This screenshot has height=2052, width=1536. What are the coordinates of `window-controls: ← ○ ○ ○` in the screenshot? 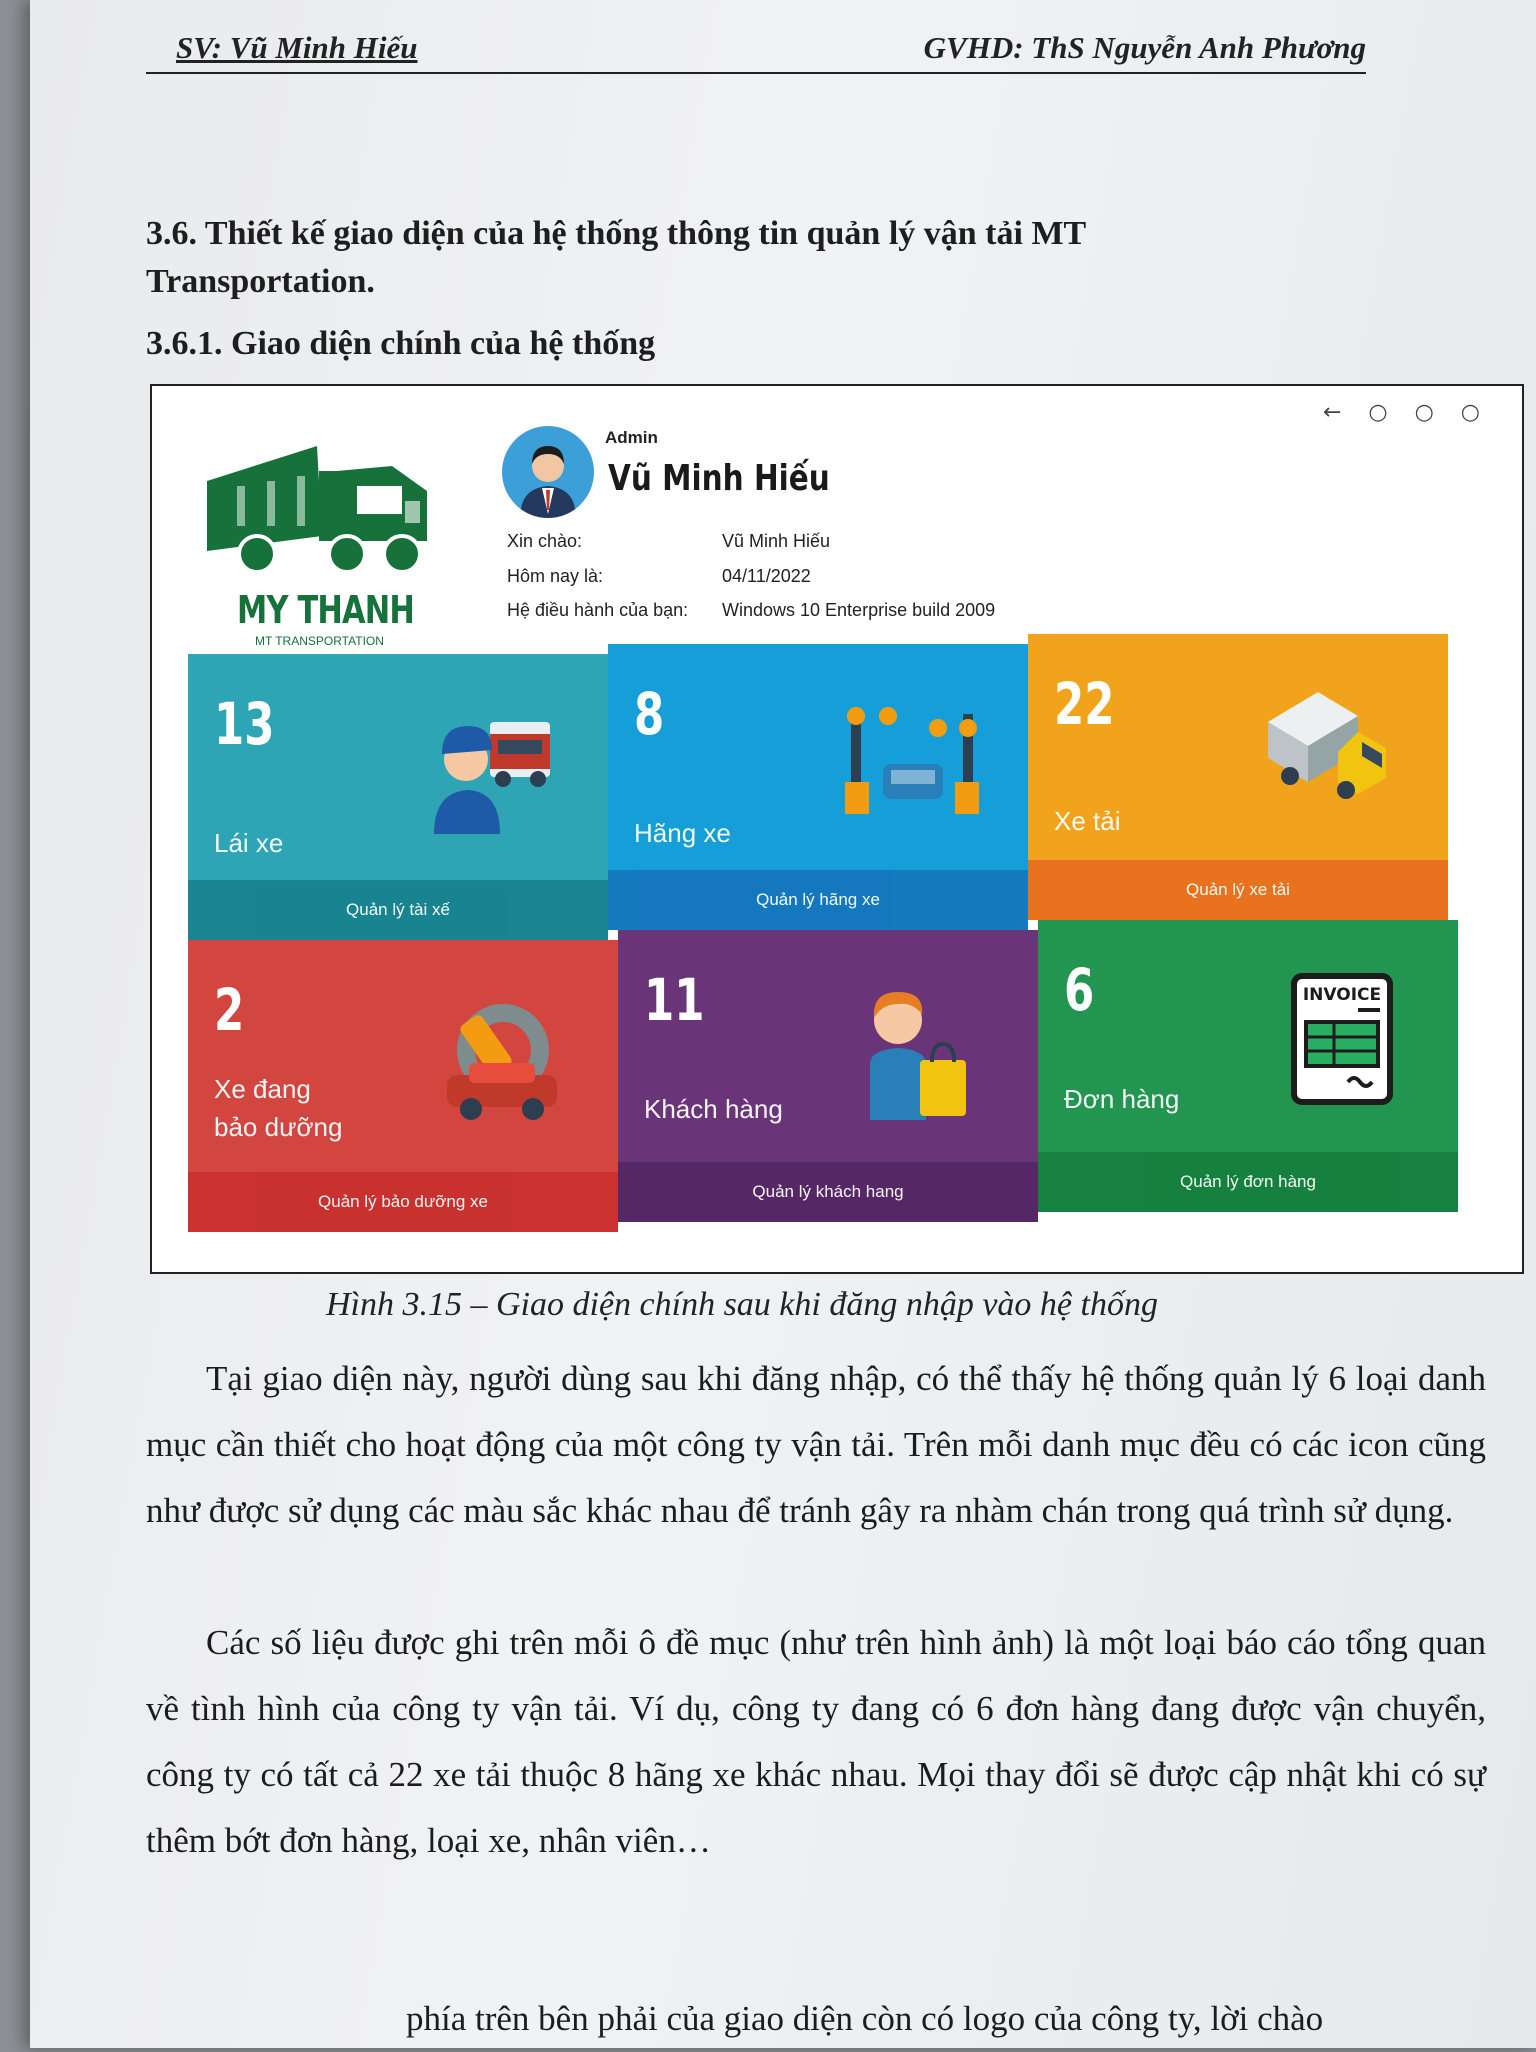 It's located at (1406, 412).